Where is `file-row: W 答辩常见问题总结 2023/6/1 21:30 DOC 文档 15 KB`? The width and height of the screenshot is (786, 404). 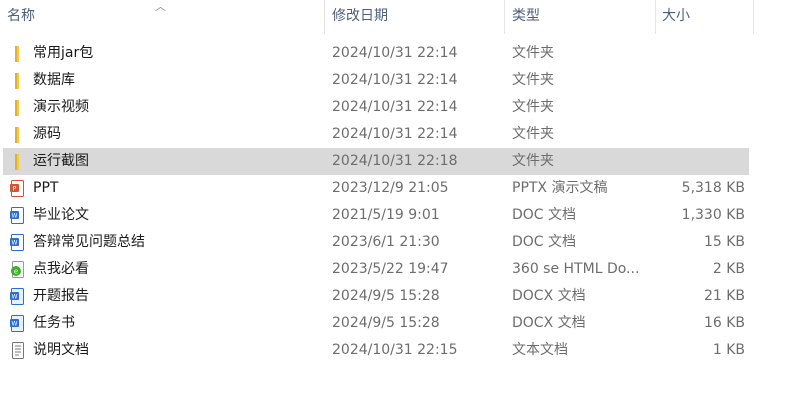
file-row: W 答辩常见问题总结 2023/6/1 21:30 DOC 文档 15 KB is located at coordinates (376, 242).